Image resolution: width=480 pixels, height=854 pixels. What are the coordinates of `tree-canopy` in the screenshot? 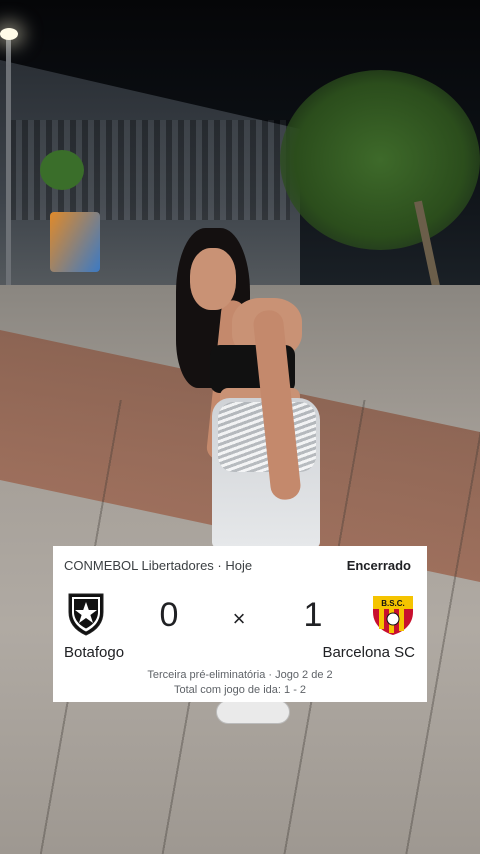 It's located at (380, 160).